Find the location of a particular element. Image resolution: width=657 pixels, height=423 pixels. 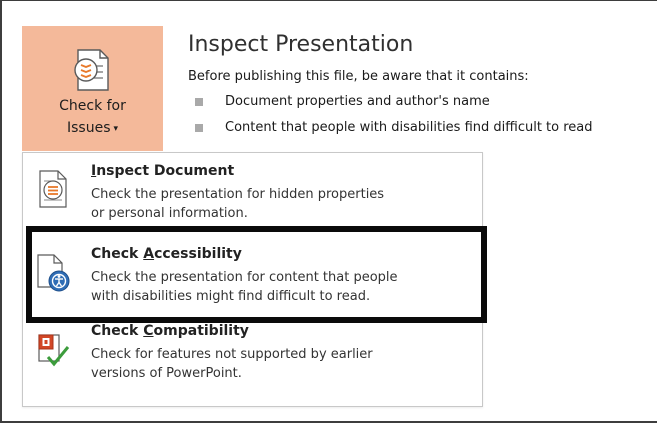

check-for-issues-button: Check for Issues ▾ is located at coordinates (92, 88).